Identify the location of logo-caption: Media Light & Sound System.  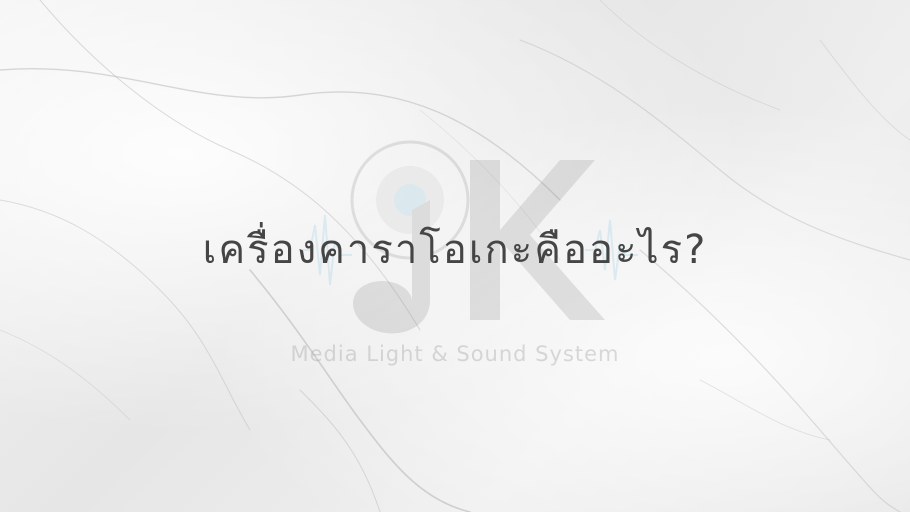
(455, 354).